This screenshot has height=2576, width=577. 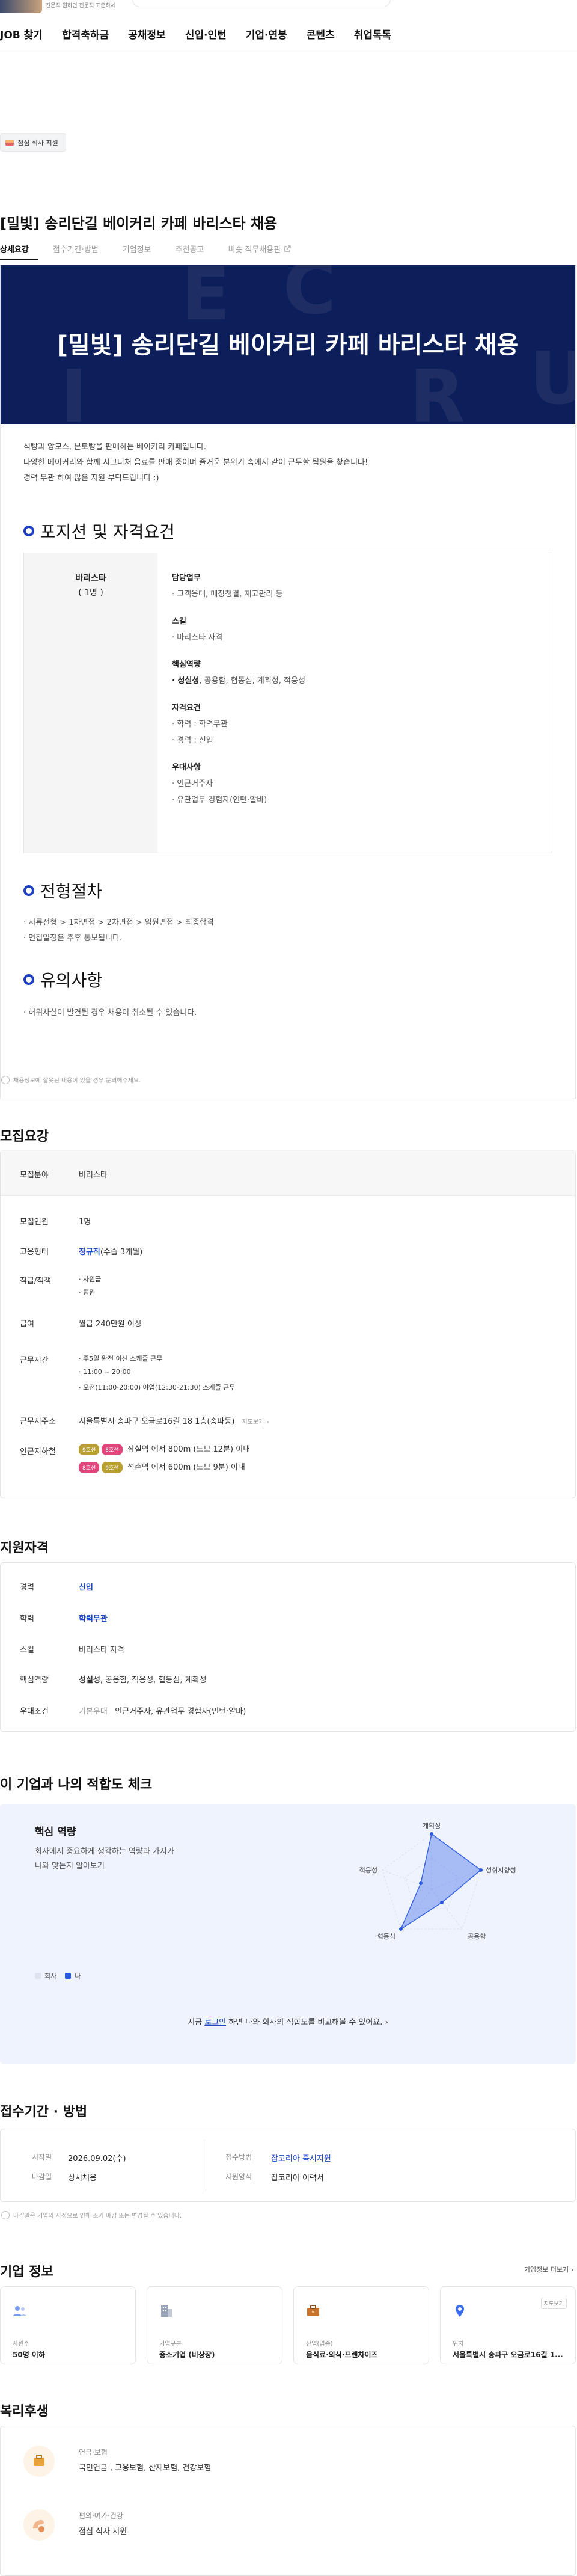 I want to click on qualify-heading: 지원자격, so click(x=24, y=1548).